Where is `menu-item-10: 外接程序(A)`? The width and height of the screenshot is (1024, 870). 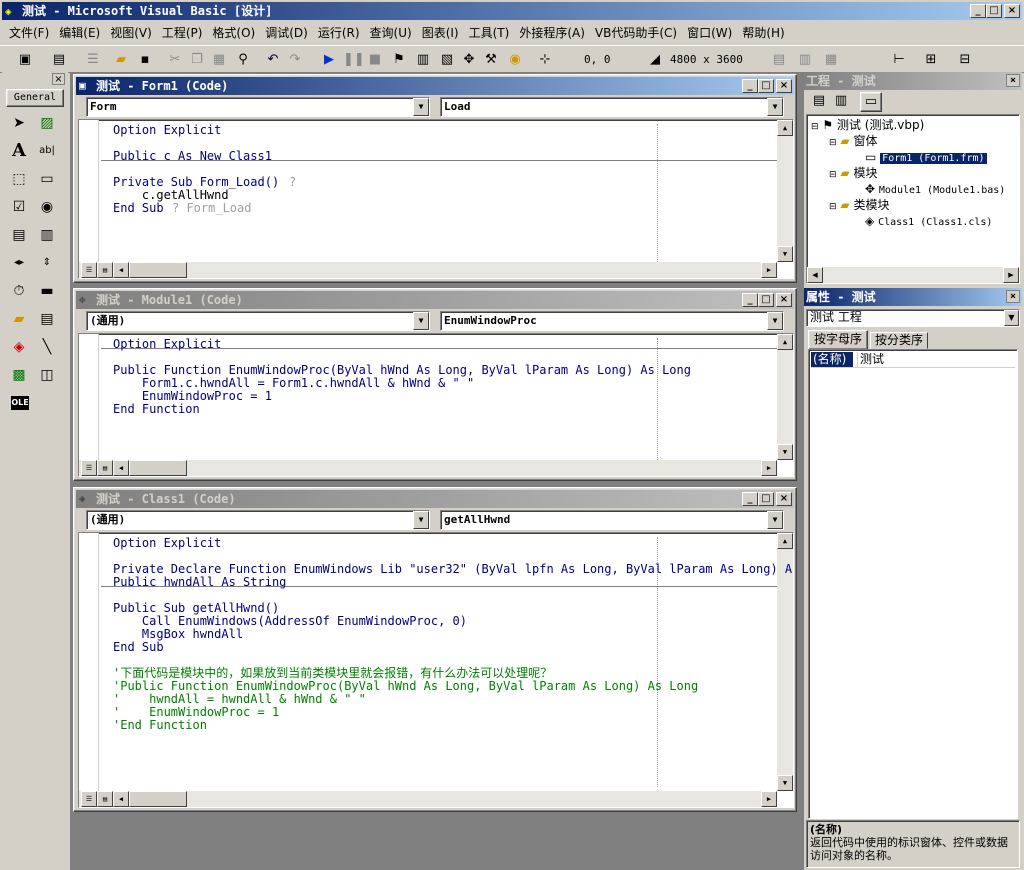
menu-item-10: 外接程序(A) is located at coordinates (552, 33).